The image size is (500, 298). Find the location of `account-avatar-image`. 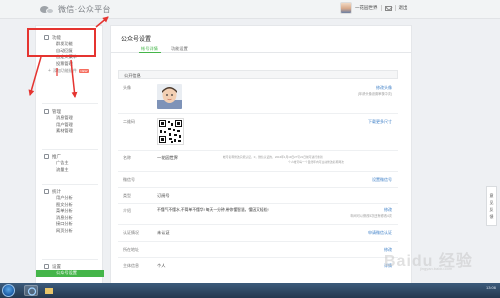

account-avatar-image is located at coordinates (169, 96).